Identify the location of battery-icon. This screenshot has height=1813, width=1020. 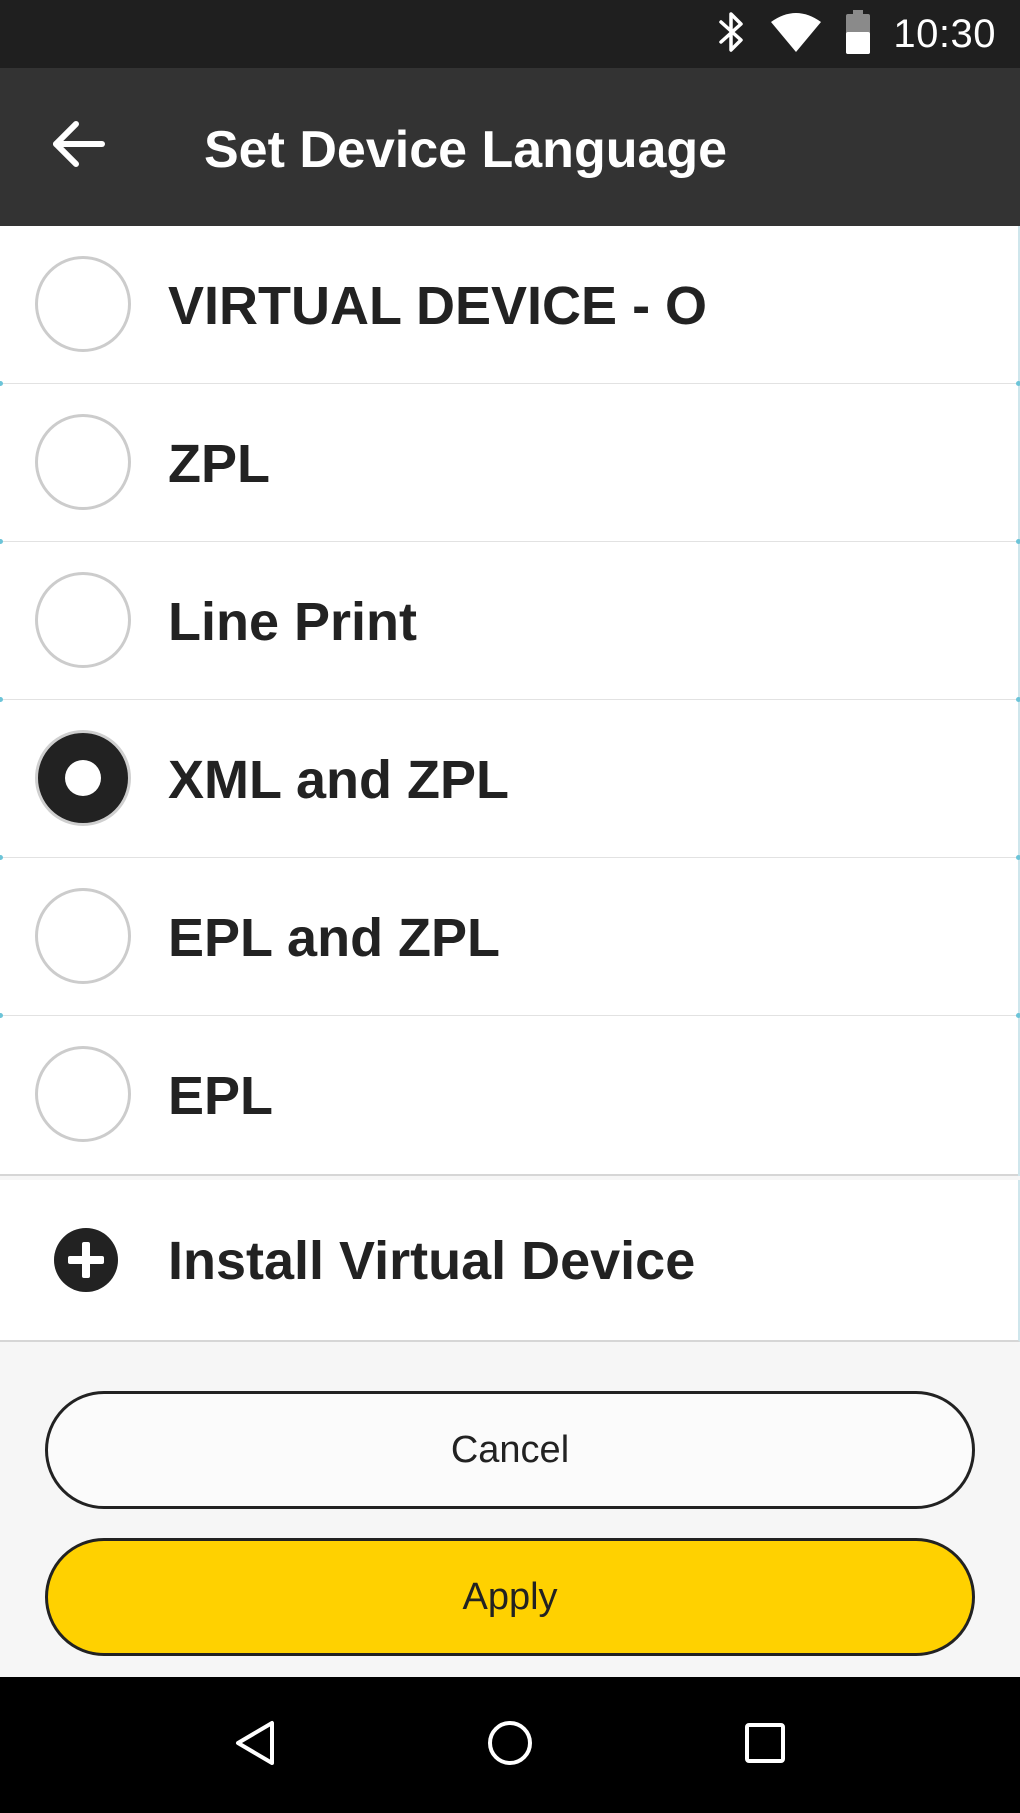
(858, 34).